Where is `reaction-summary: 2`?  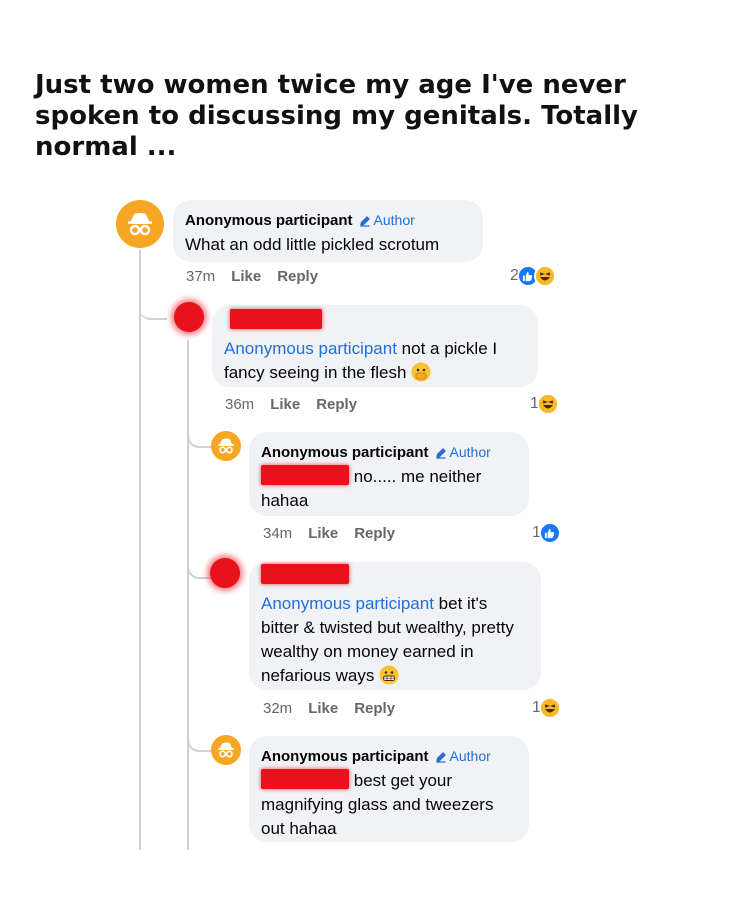
reaction-summary: 2 is located at coordinates (533, 276).